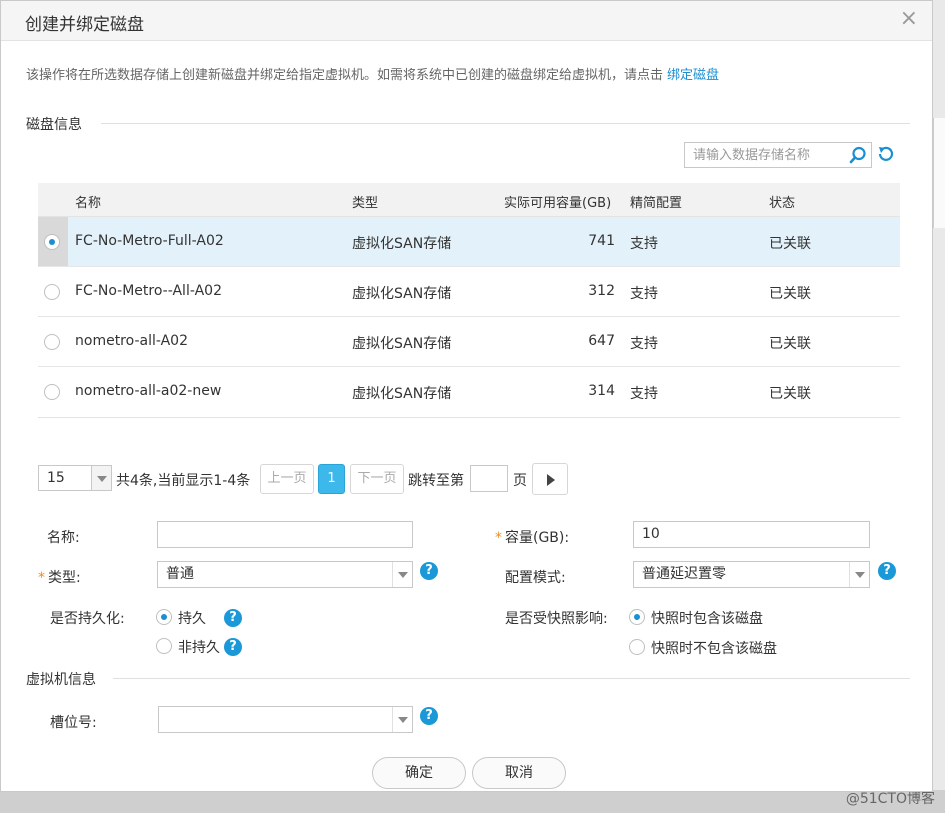 This screenshot has width=945, height=813. Describe the element at coordinates (68, 679) in the screenshot. I see `vm-info-section-title: 虚拟机信息` at that location.